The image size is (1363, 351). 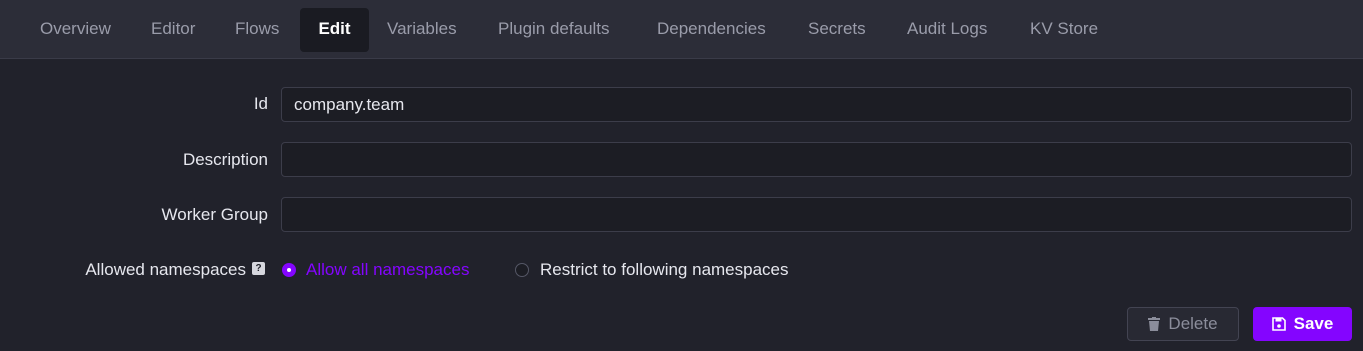 I want to click on tab-editor: Editor, so click(x=173, y=30).